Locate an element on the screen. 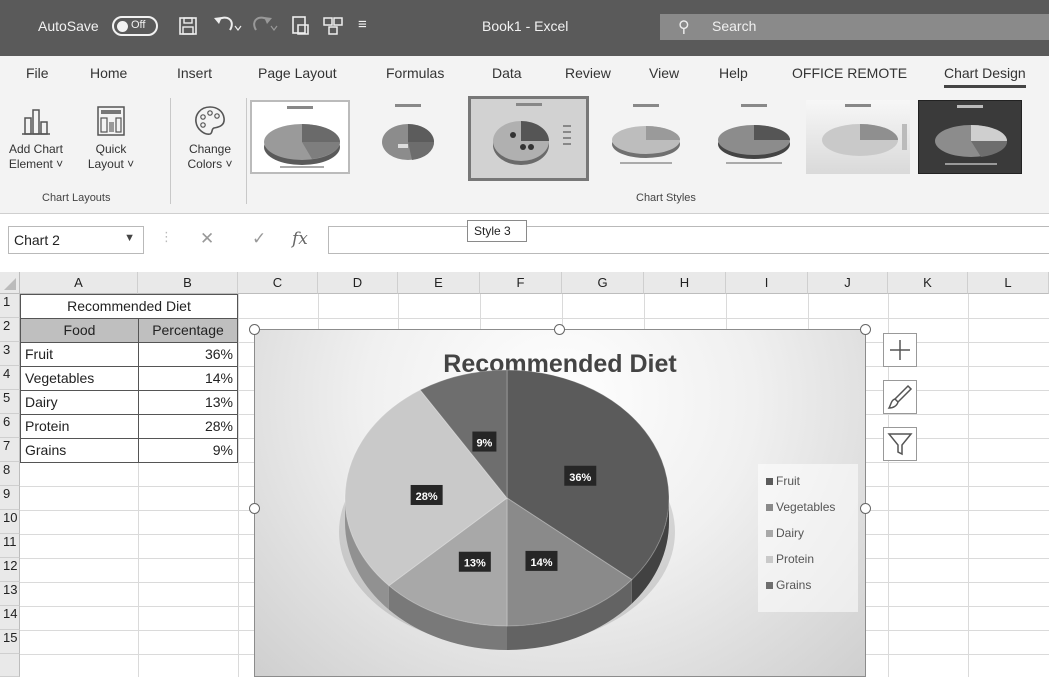  tab-page-layout: Page Layout is located at coordinates (297, 73).